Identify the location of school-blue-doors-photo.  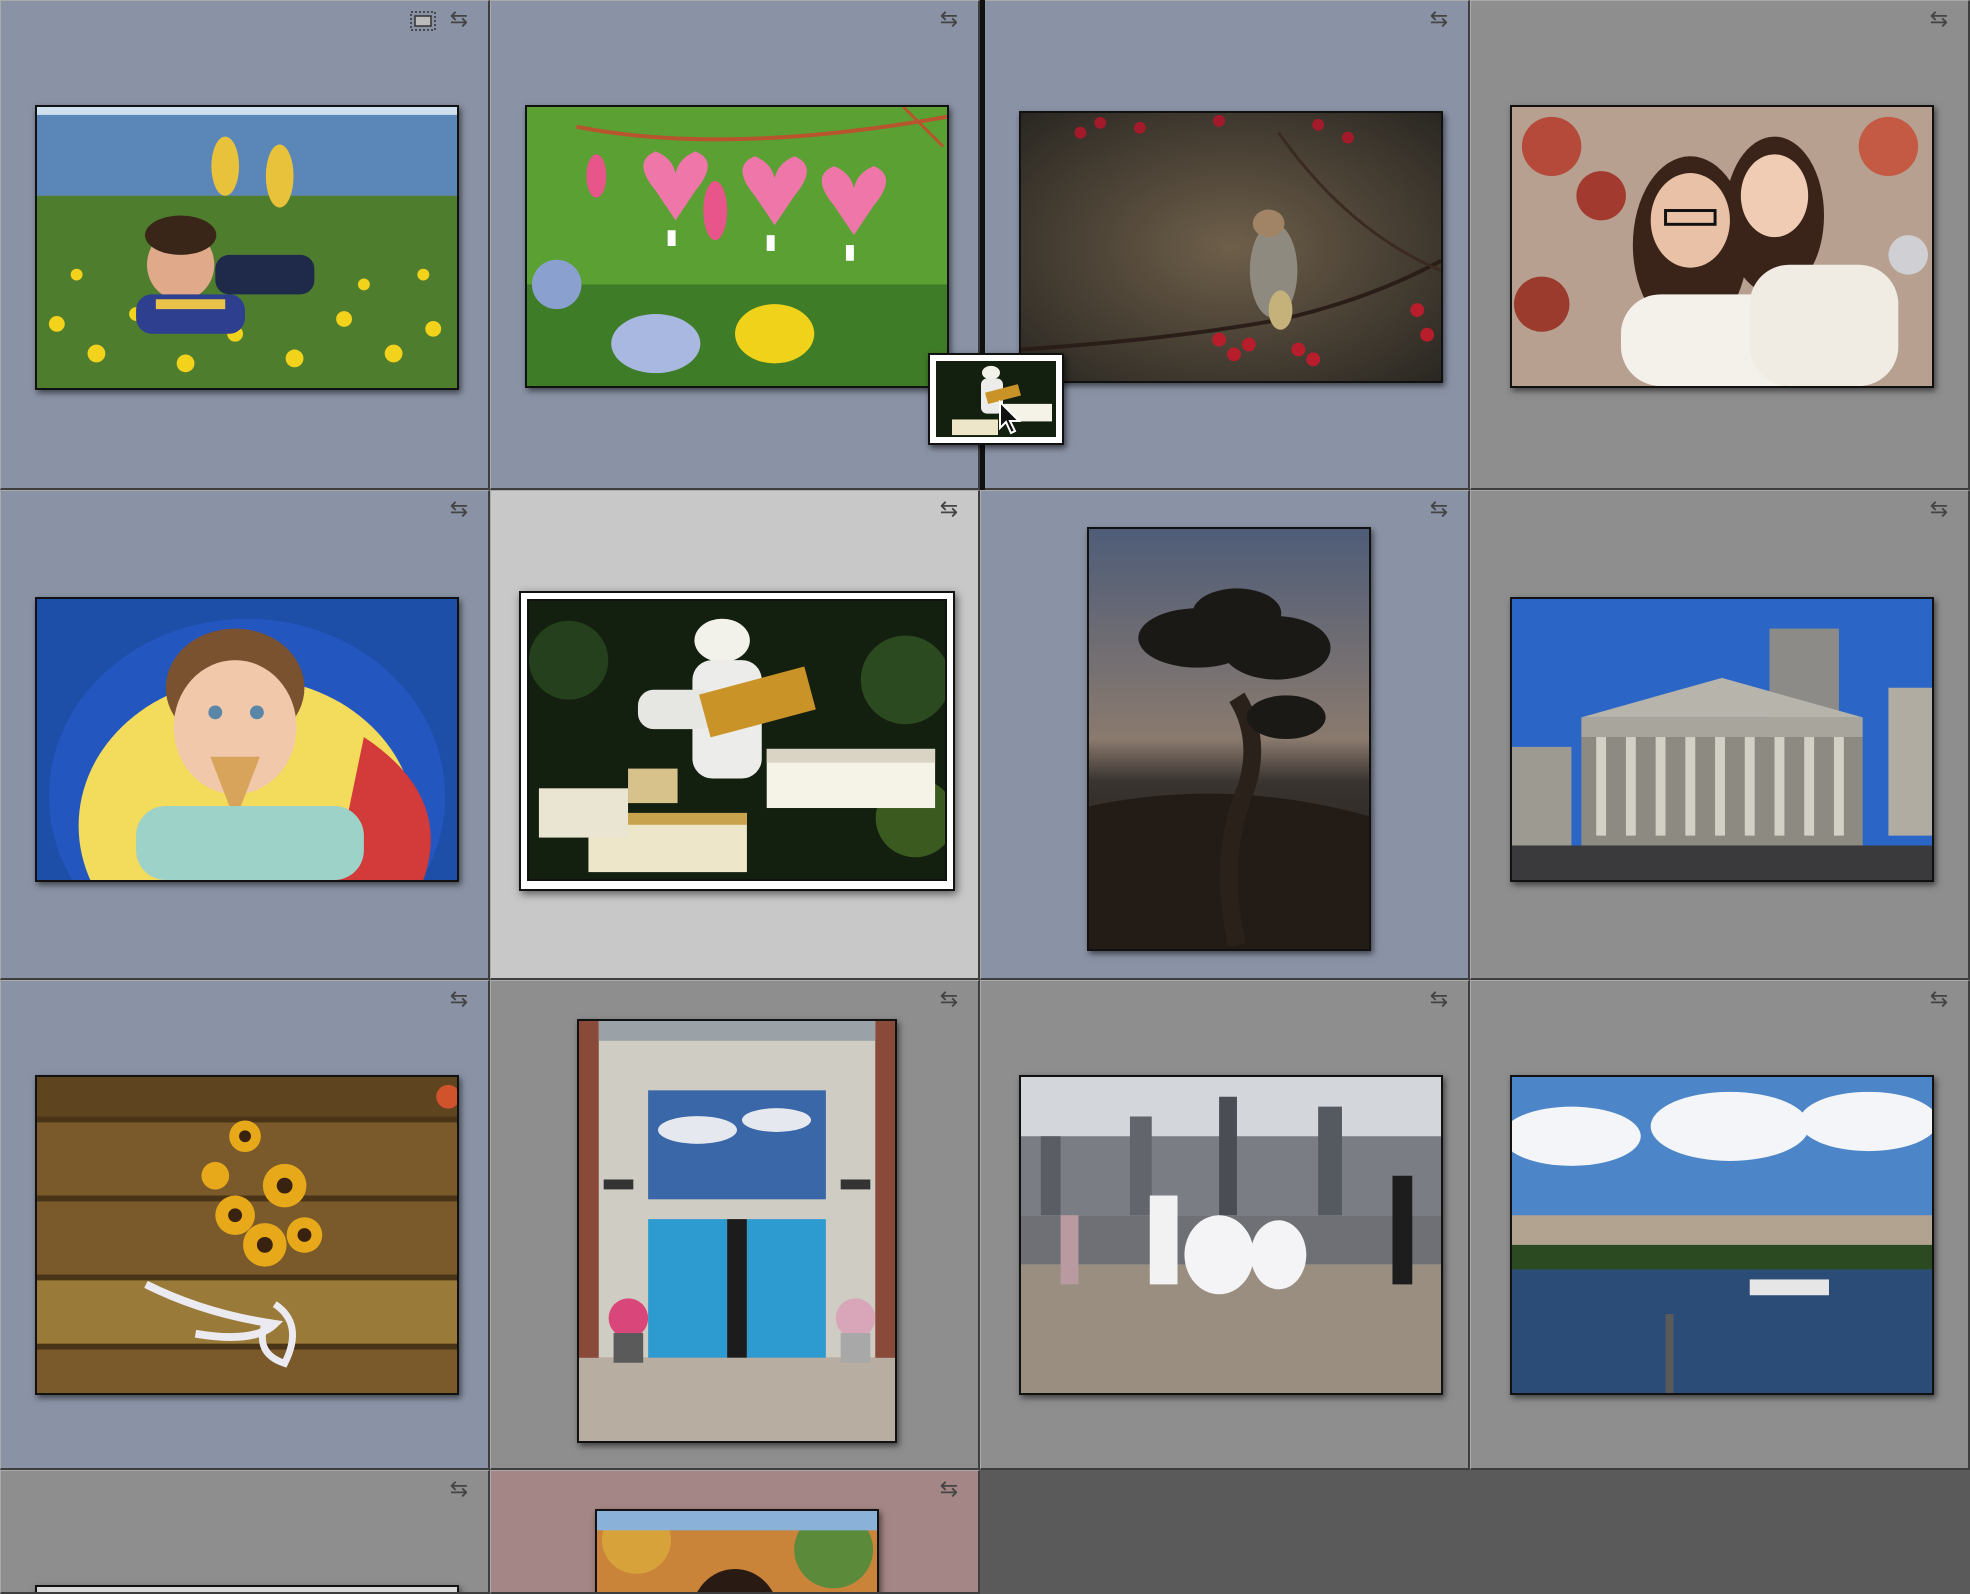
(737, 1231).